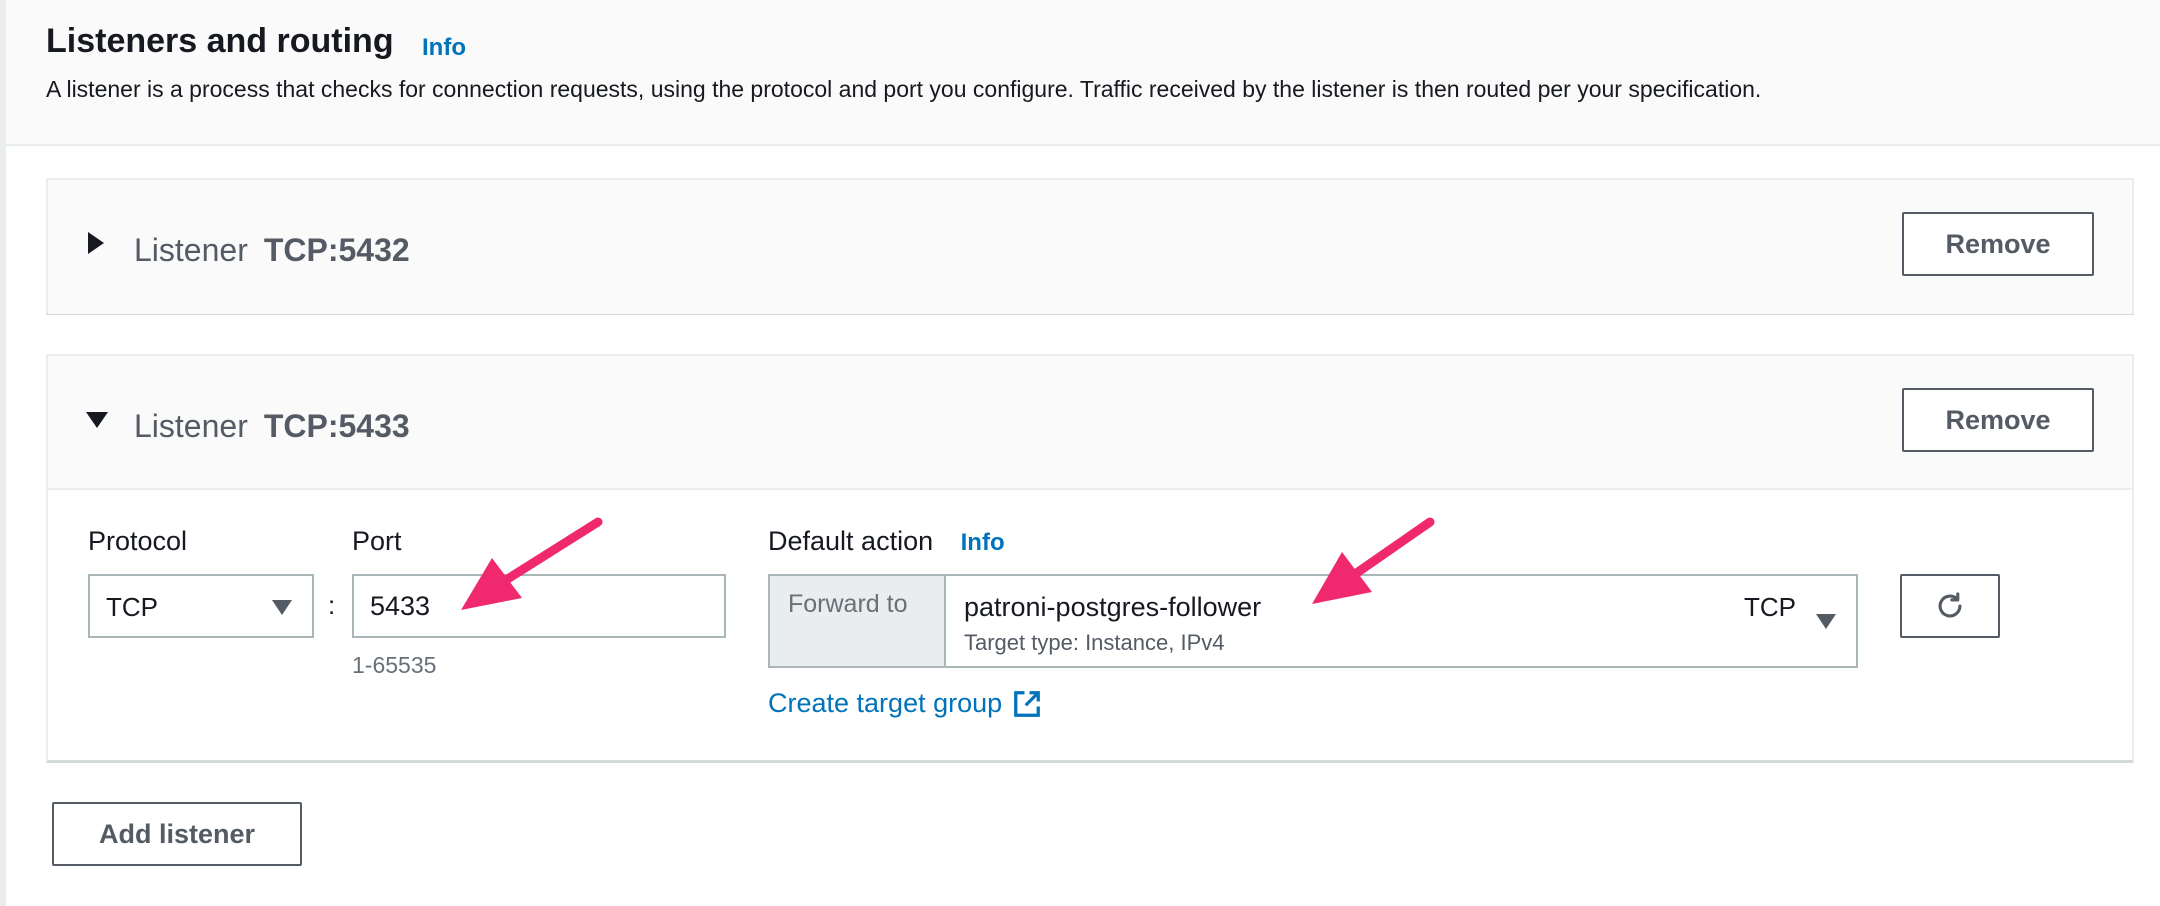 This screenshot has height=906, width=2160. What do you see at coordinates (336, 426) in the screenshot?
I see `listener-2-name: TCP:5433` at bounding box center [336, 426].